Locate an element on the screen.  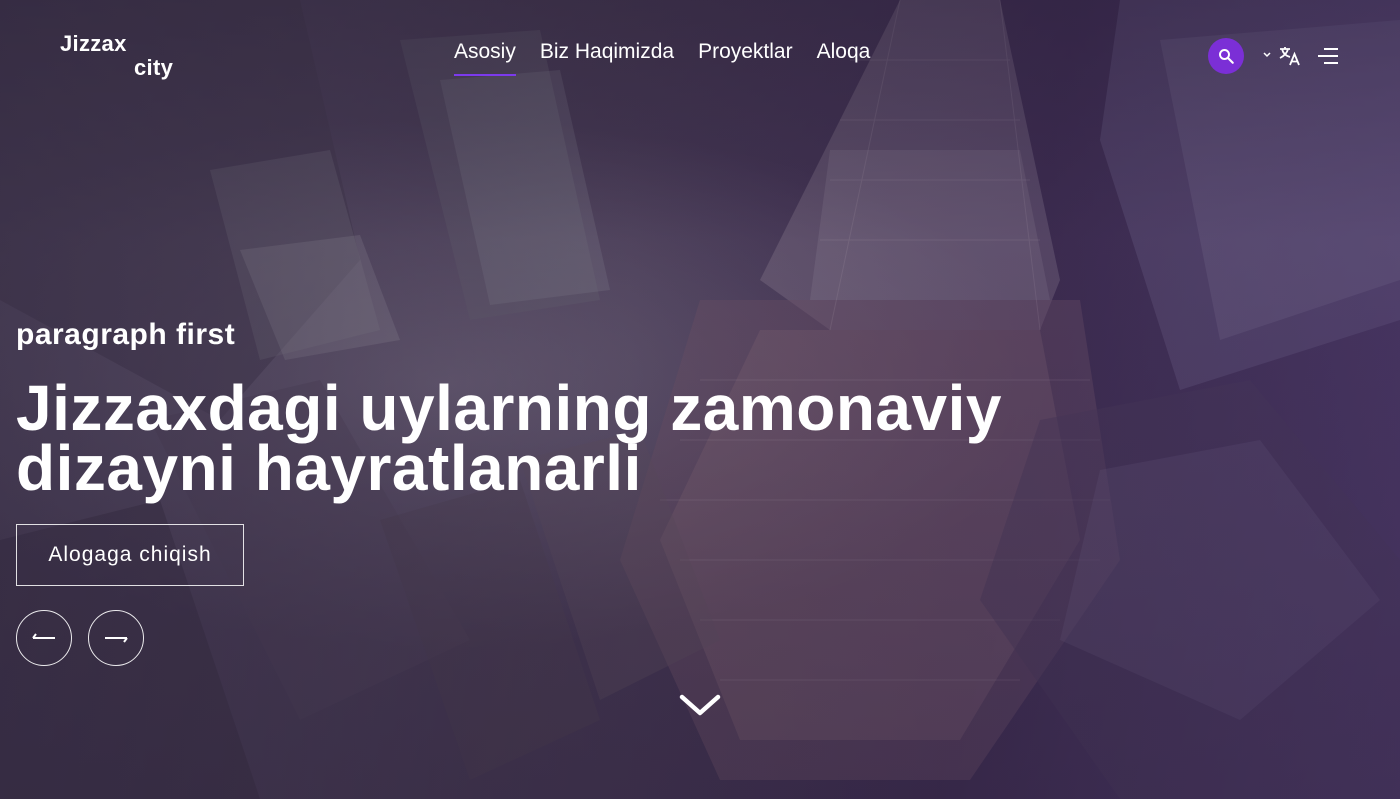
slider-next-button is located at coordinates (116, 638).